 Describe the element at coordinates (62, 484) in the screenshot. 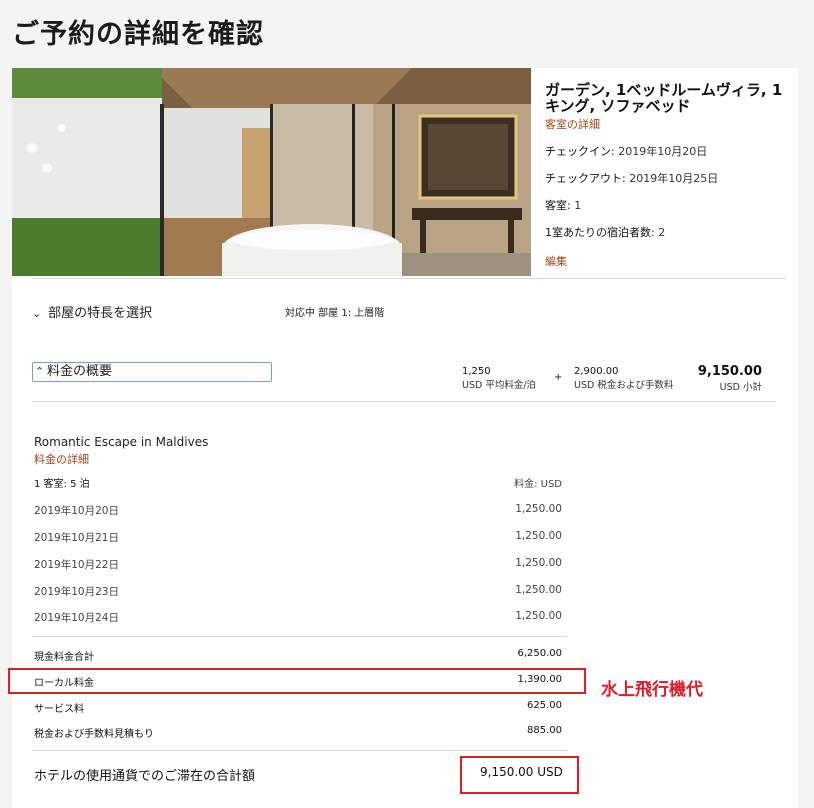

I see `rooms-nights: 1 客室: 5 泊` at that location.